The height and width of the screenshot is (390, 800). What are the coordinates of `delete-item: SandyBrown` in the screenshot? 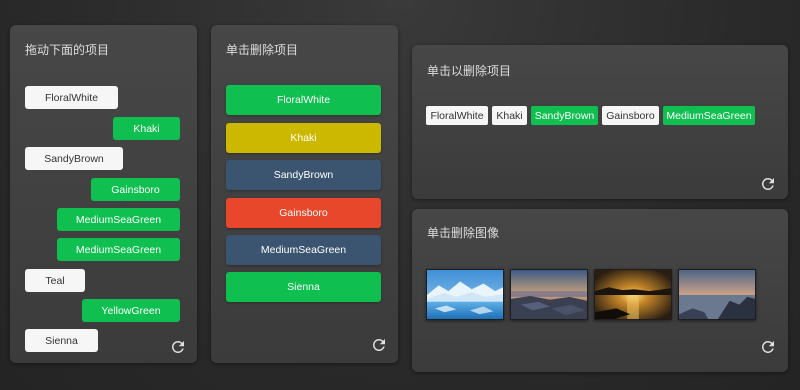 It's located at (303, 175).